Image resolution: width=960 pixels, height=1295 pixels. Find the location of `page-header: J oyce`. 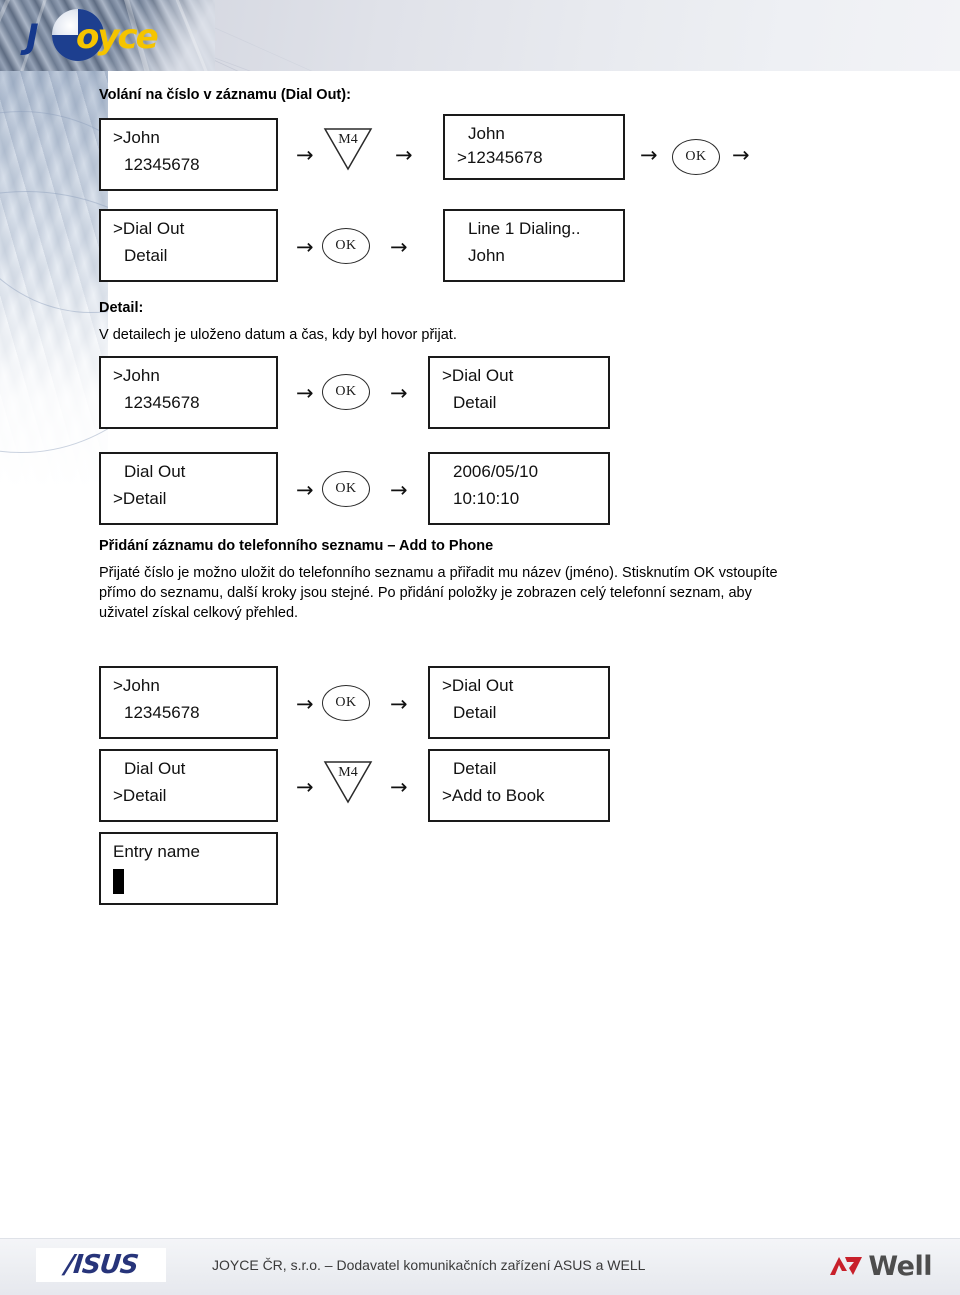

page-header: J oyce is located at coordinates (480, 35).